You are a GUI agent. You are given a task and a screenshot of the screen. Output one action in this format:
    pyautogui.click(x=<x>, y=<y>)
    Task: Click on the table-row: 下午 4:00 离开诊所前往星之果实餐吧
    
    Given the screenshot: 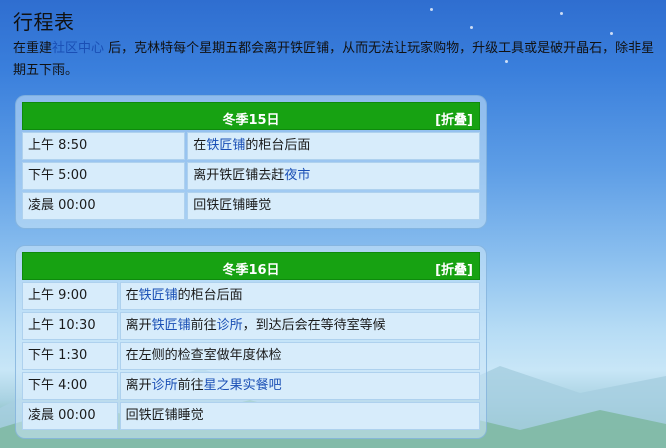 What is the action you would take?
    pyautogui.click(x=251, y=386)
    